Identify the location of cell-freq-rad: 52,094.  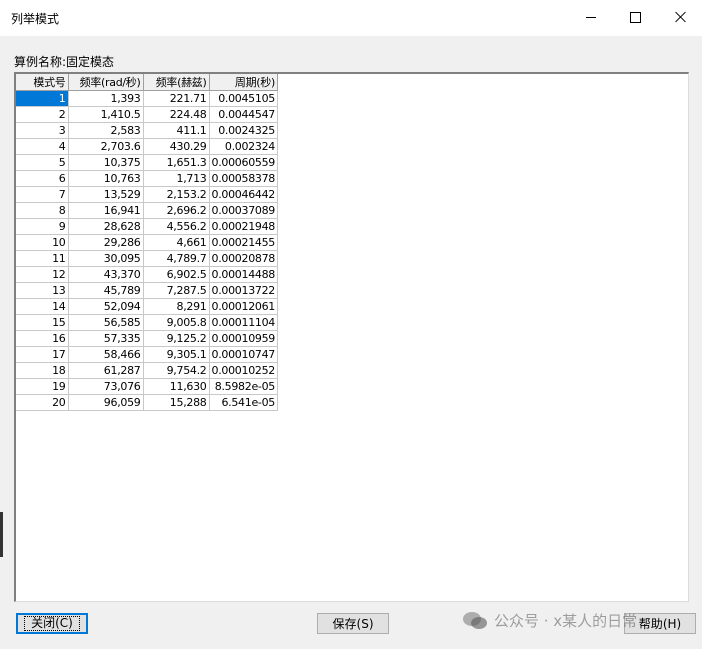
(106, 306).